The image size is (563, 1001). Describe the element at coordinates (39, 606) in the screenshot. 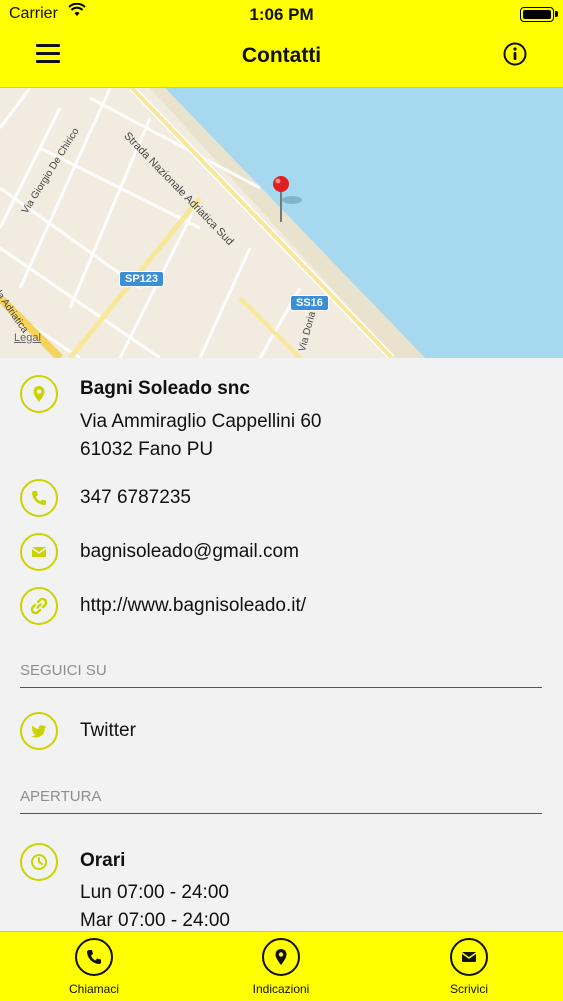

I see `link-icon` at that location.